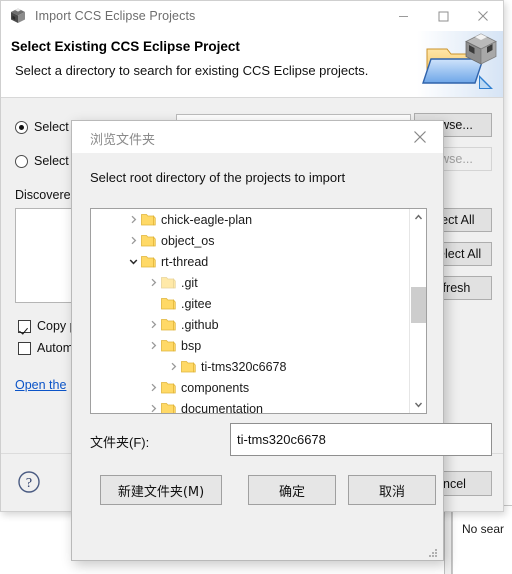 The height and width of the screenshot is (574, 512). I want to click on ok-button: 确定, so click(292, 490).